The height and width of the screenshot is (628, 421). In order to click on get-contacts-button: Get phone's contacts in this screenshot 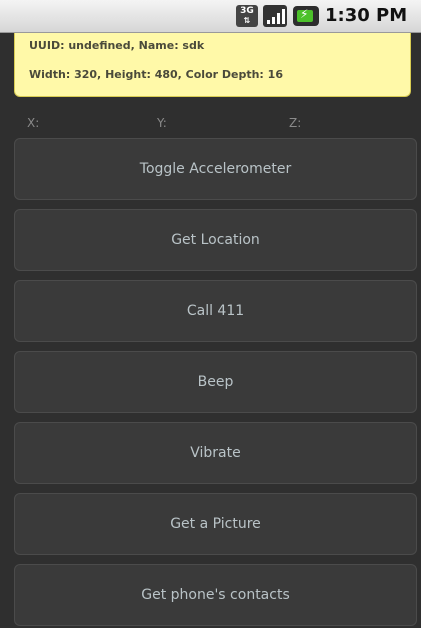, I will do `click(215, 595)`.